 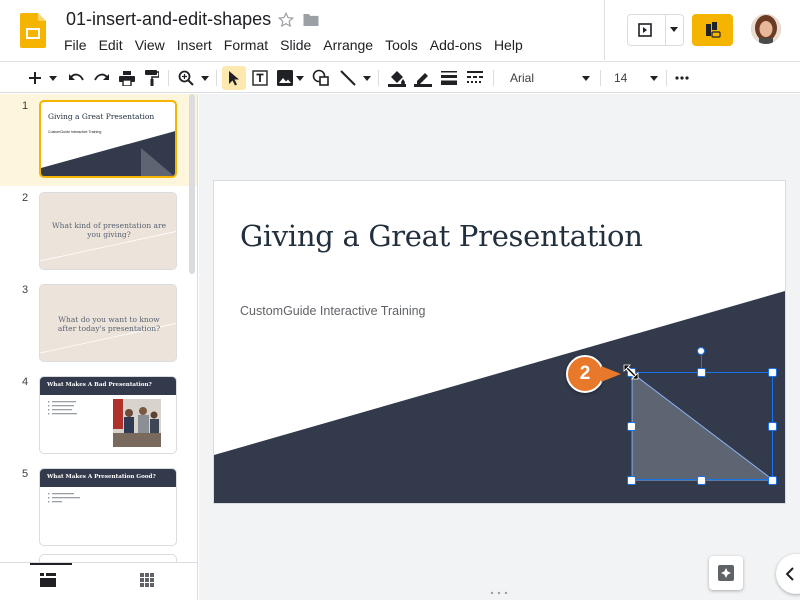 I want to click on image-dropdown-icon, so click(x=300, y=78).